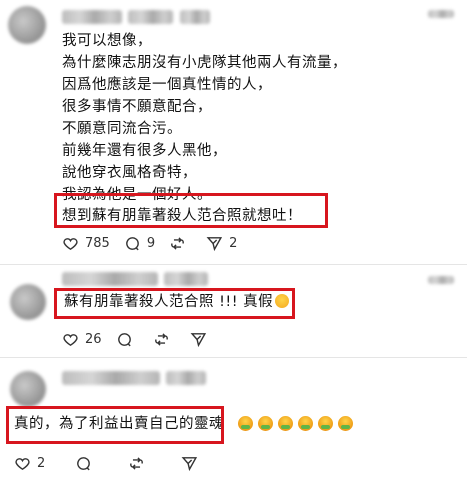 The image size is (467, 481). Describe the element at coordinates (129, 173) in the screenshot. I see `post-text-line: 說他穿衣風格奇特，` at that location.